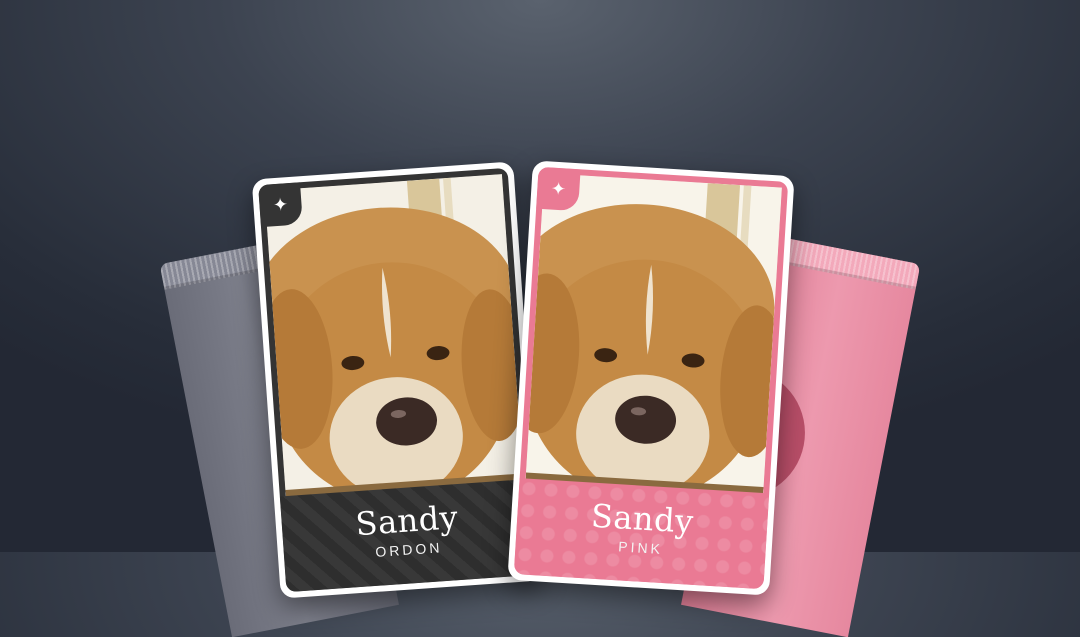  I want to click on card-nameplate: Sandy PINK, so click(641, 534).